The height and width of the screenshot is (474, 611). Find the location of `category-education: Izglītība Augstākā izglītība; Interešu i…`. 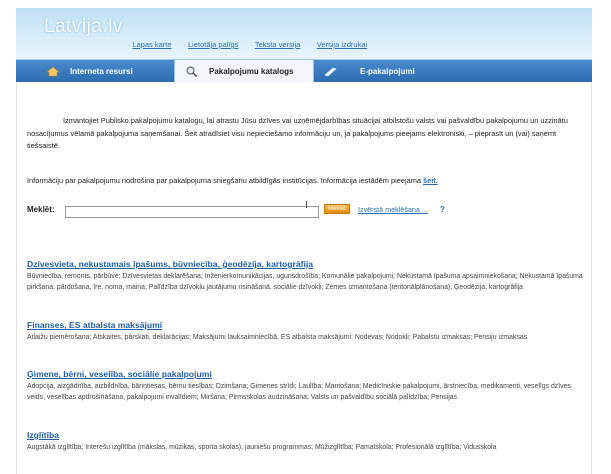

category-education: Izglītība Augstākā izglītība; Interešu i… is located at coordinates (305, 442).